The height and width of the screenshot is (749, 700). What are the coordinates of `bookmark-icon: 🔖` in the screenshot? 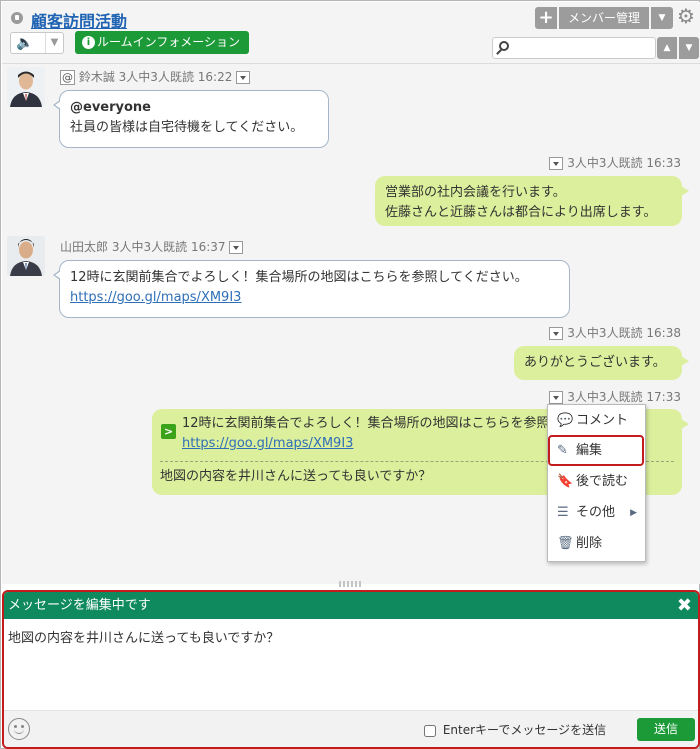 It's located at (565, 481).